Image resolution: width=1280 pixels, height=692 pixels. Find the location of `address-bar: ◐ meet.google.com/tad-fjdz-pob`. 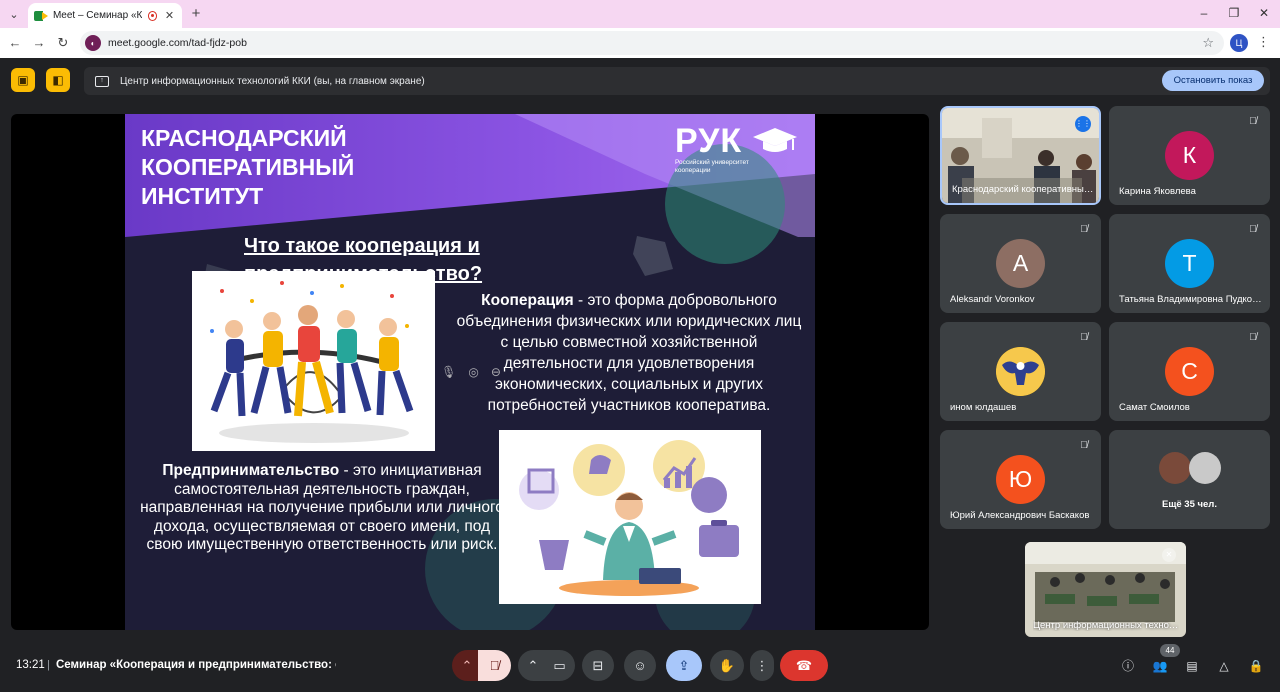

address-bar: ◐ meet.google.com/tad-fjdz-pob is located at coordinates (652, 43).